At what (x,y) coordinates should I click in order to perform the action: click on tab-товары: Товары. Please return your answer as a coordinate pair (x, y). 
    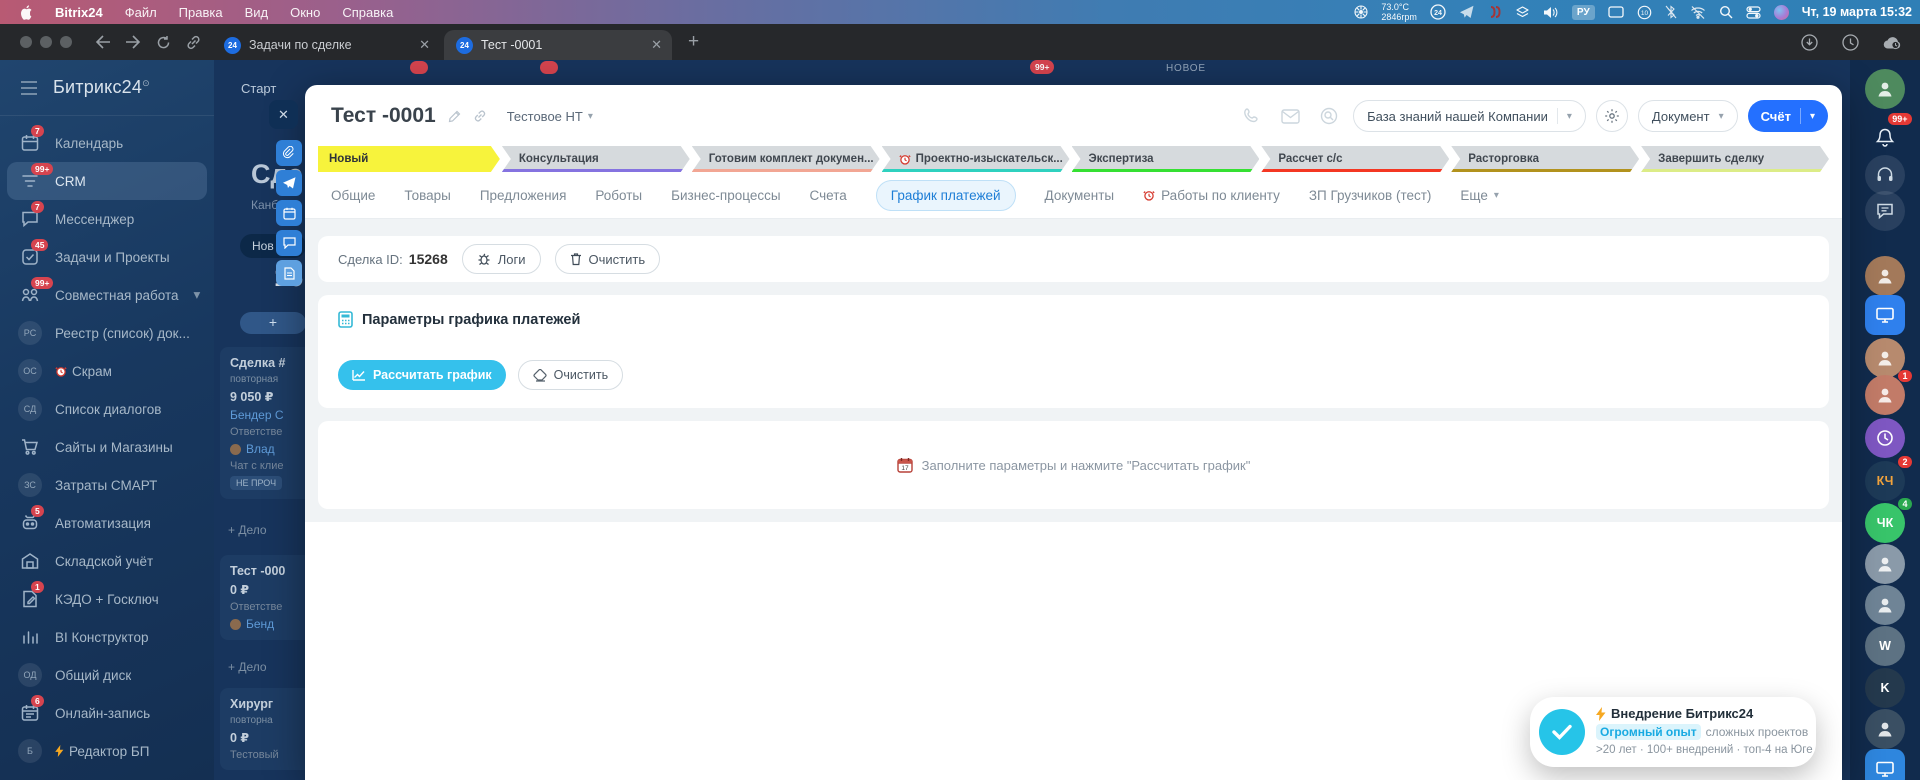
    Looking at the image, I should click on (427, 195).